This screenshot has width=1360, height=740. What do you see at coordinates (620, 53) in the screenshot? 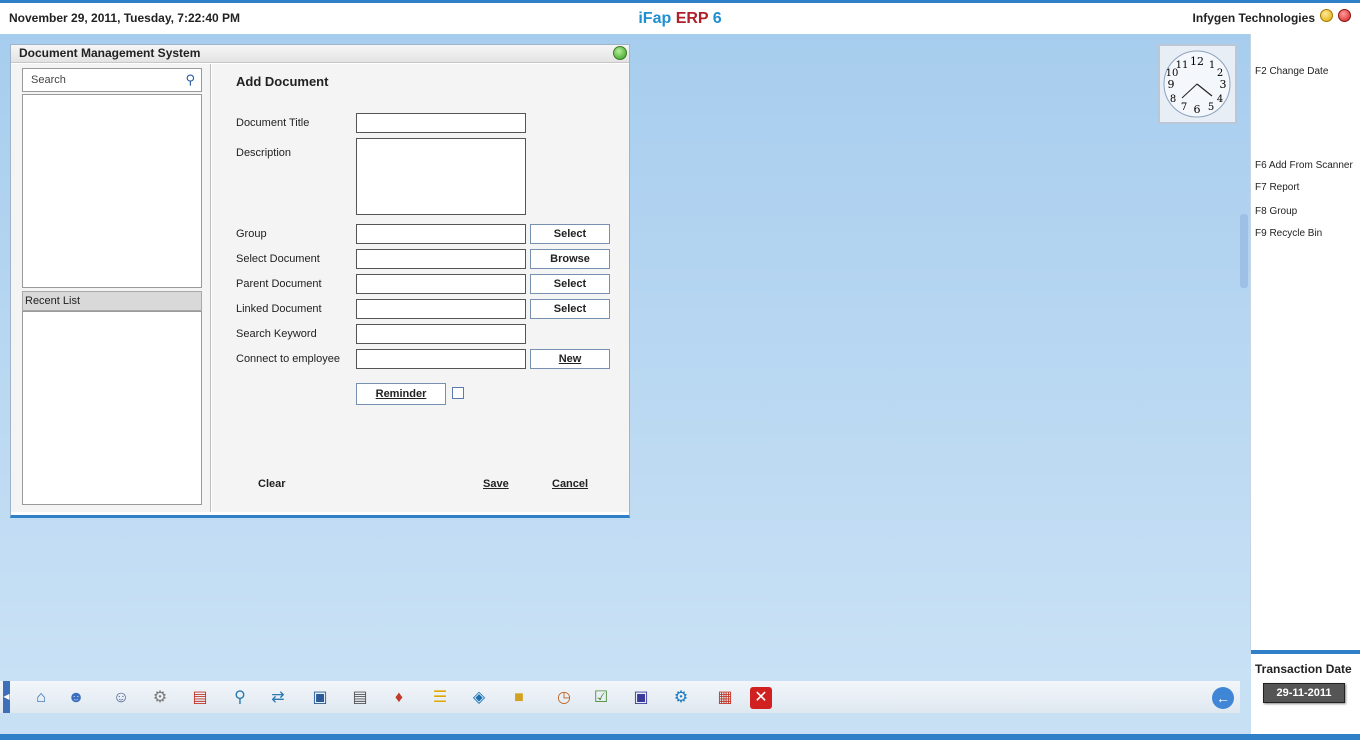
I see `window-status-icon` at bounding box center [620, 53].